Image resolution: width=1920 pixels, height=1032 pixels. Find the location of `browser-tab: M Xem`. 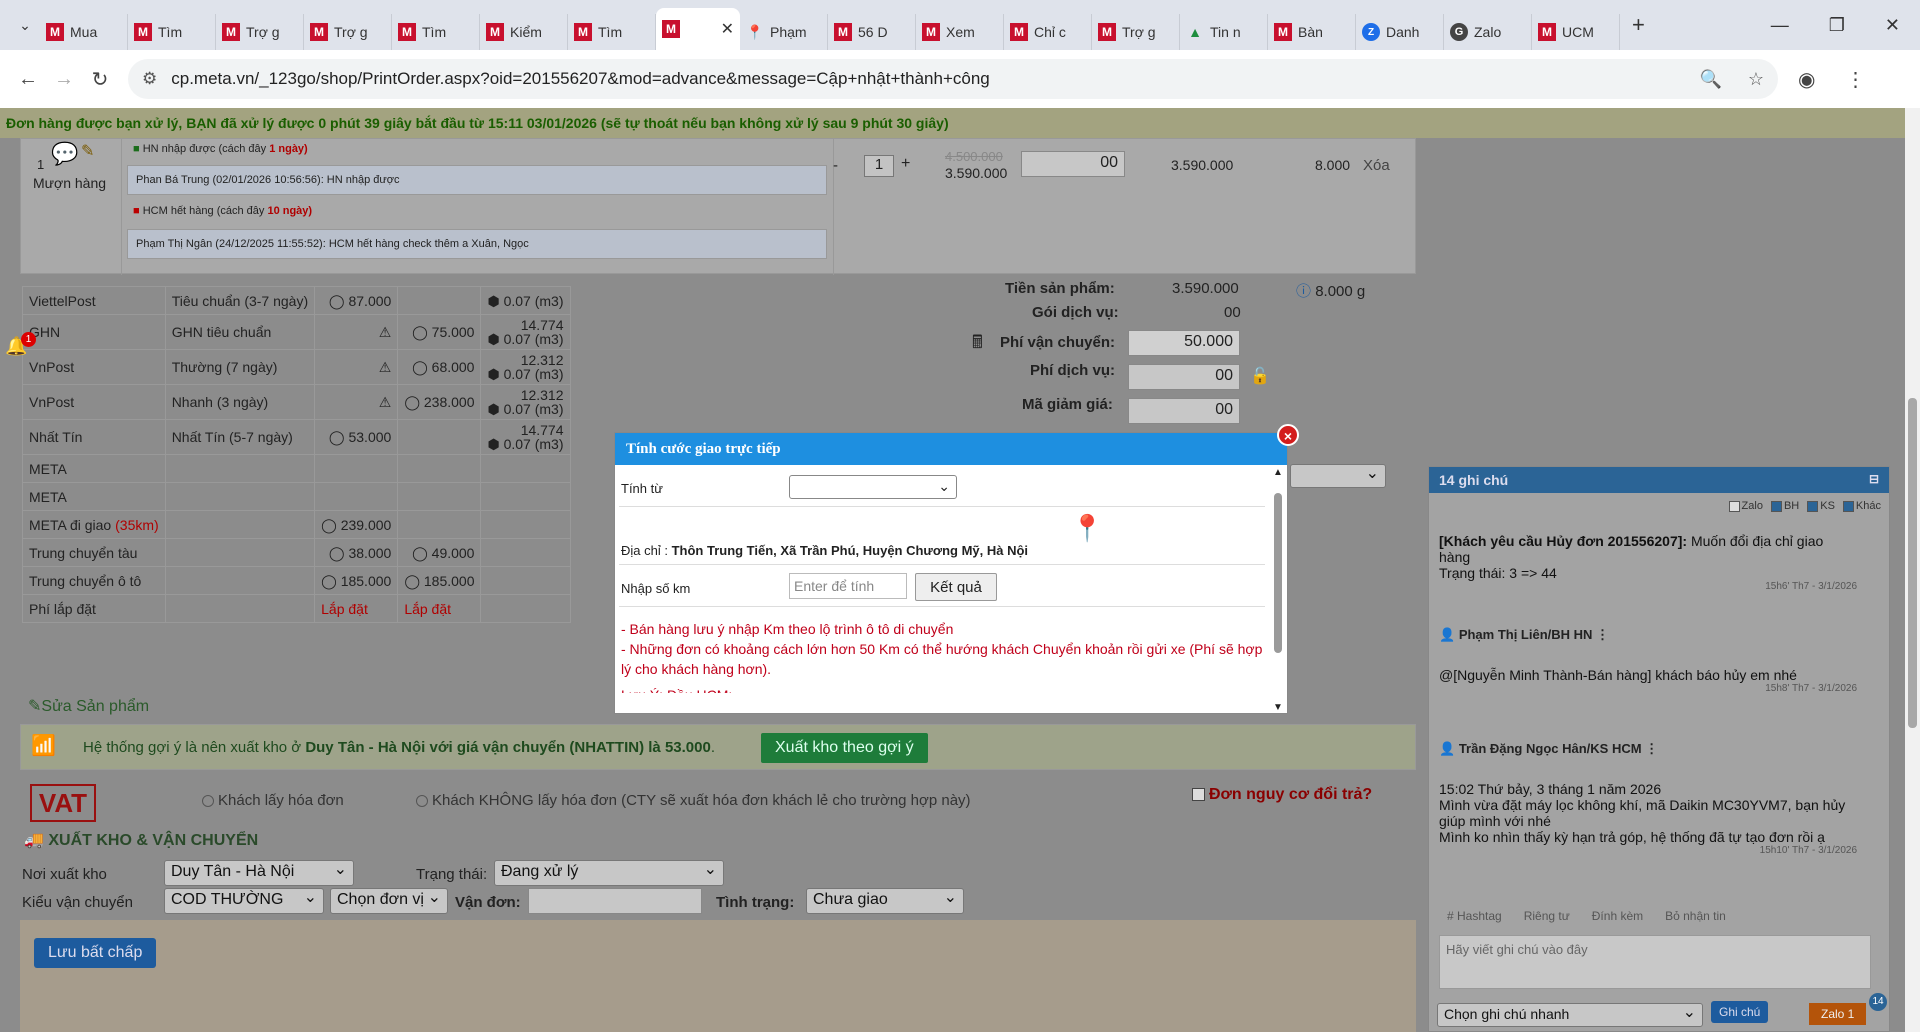

browser-tab: M Xem is located at coordinates (960, 32).